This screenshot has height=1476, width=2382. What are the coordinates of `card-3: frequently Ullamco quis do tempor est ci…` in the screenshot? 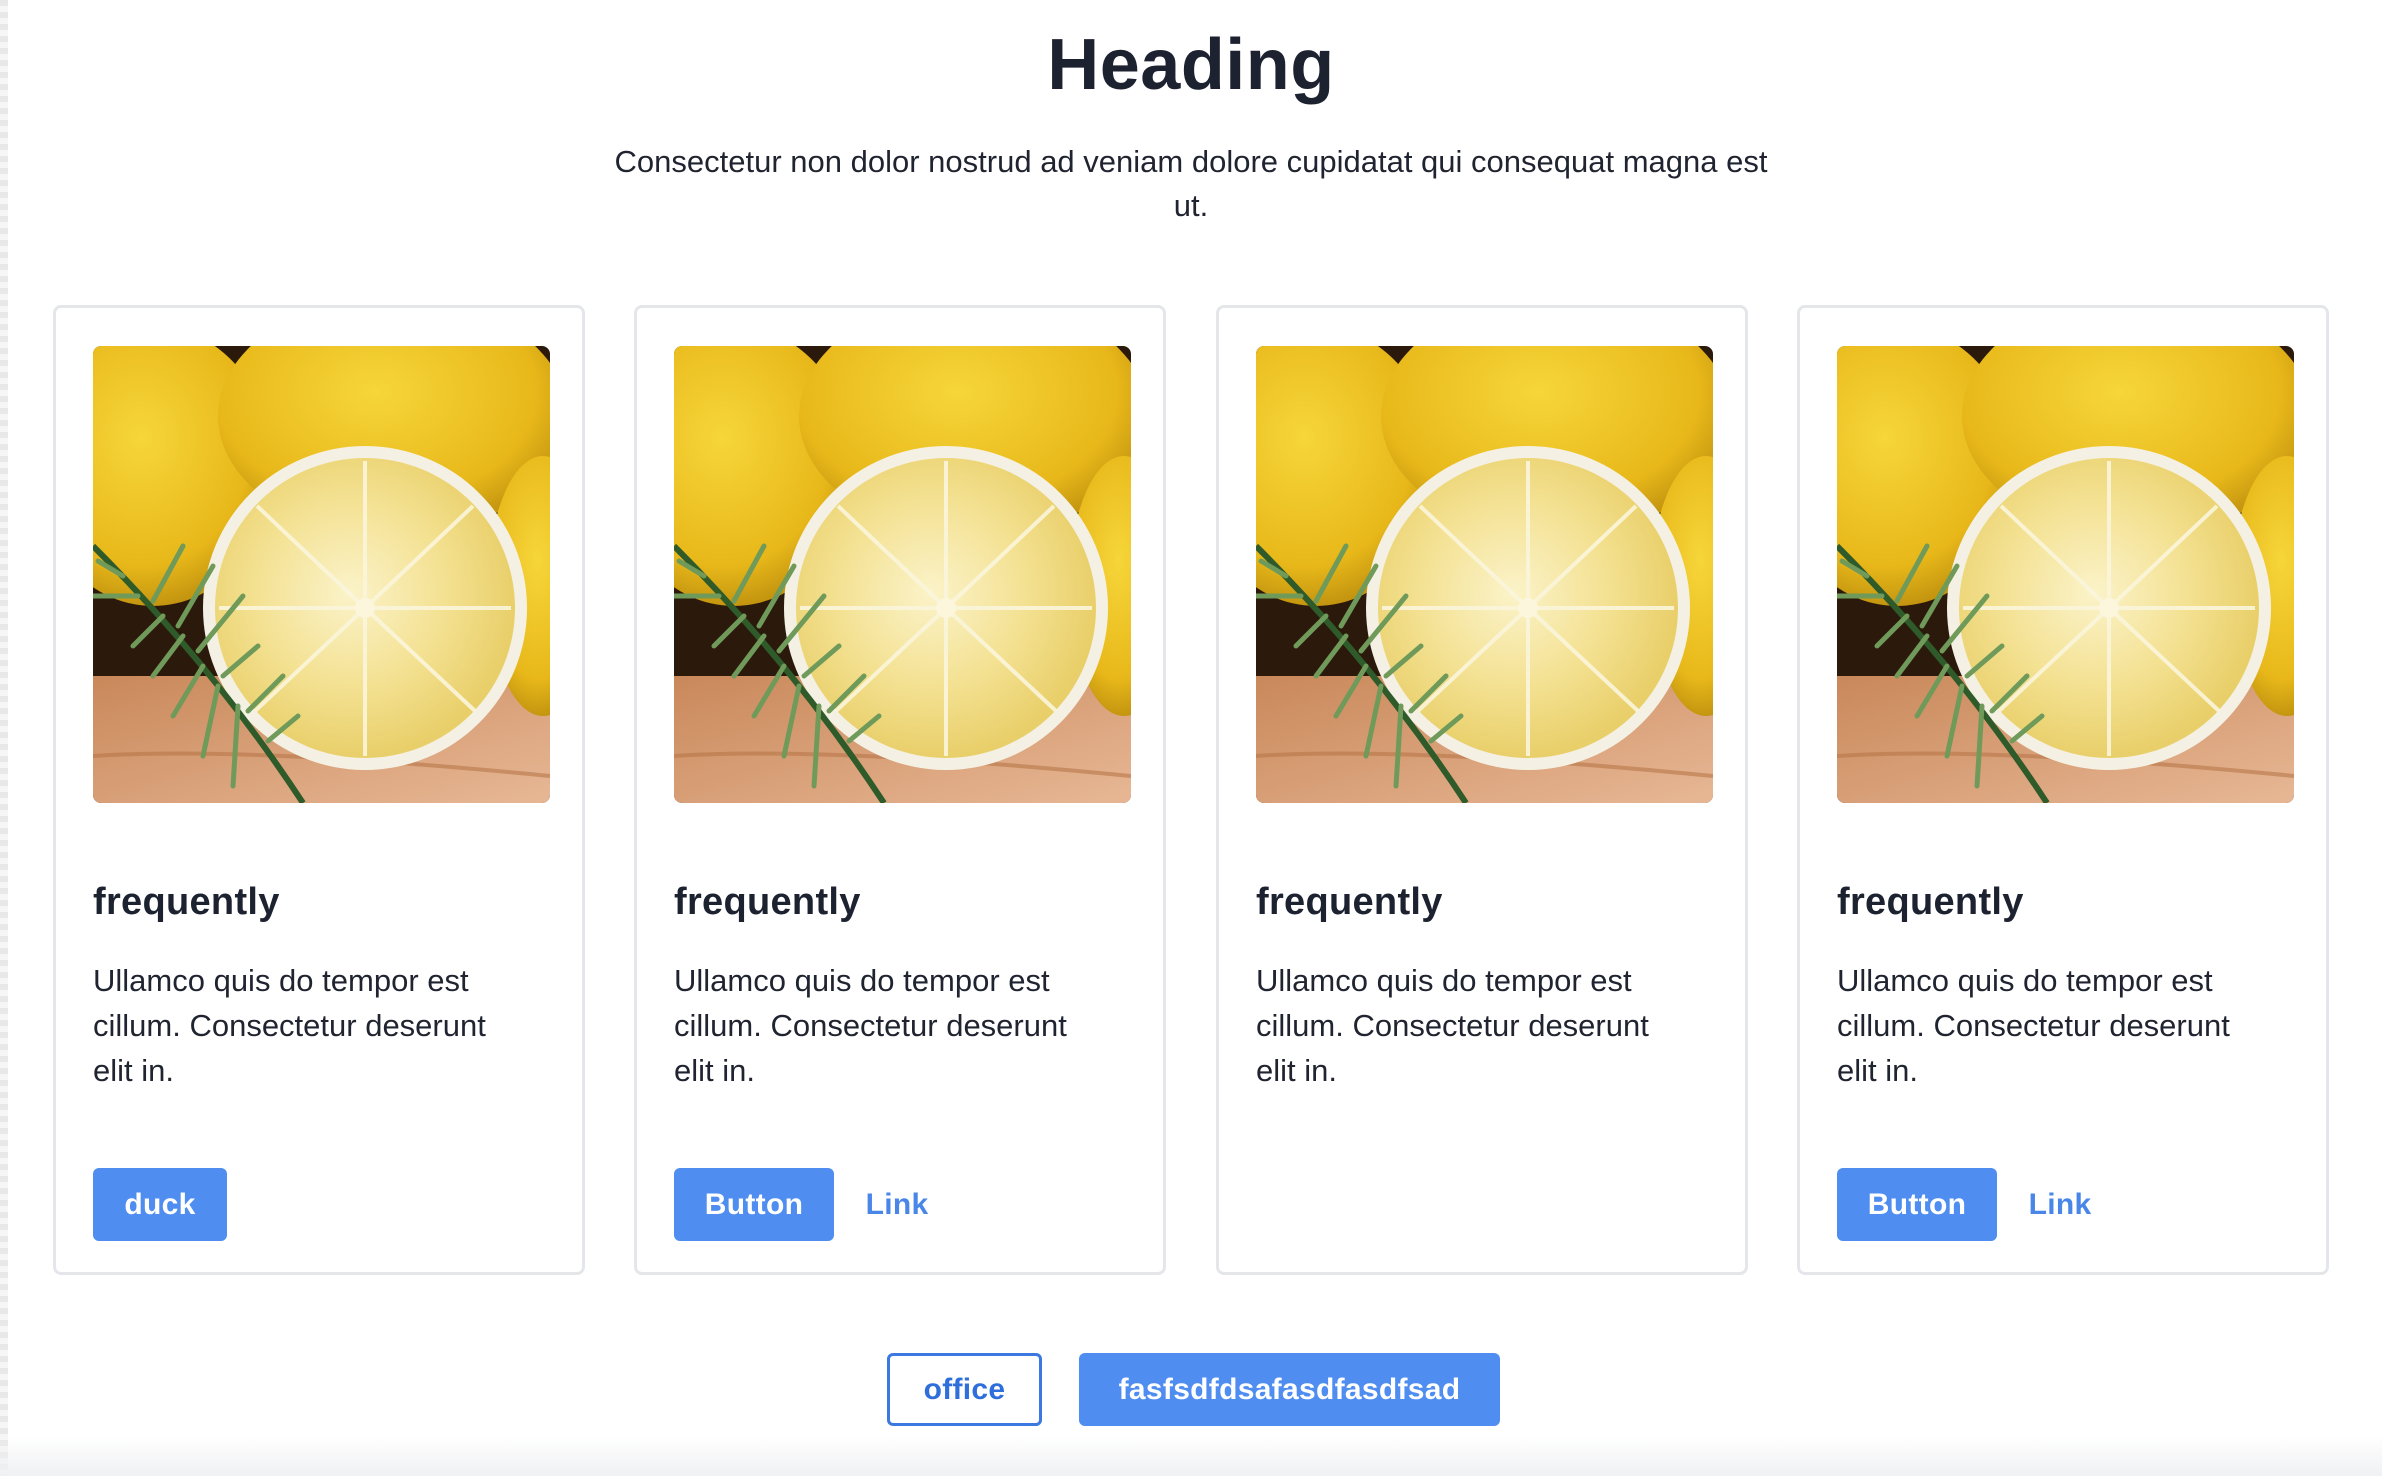 It's located at (1482, 790).